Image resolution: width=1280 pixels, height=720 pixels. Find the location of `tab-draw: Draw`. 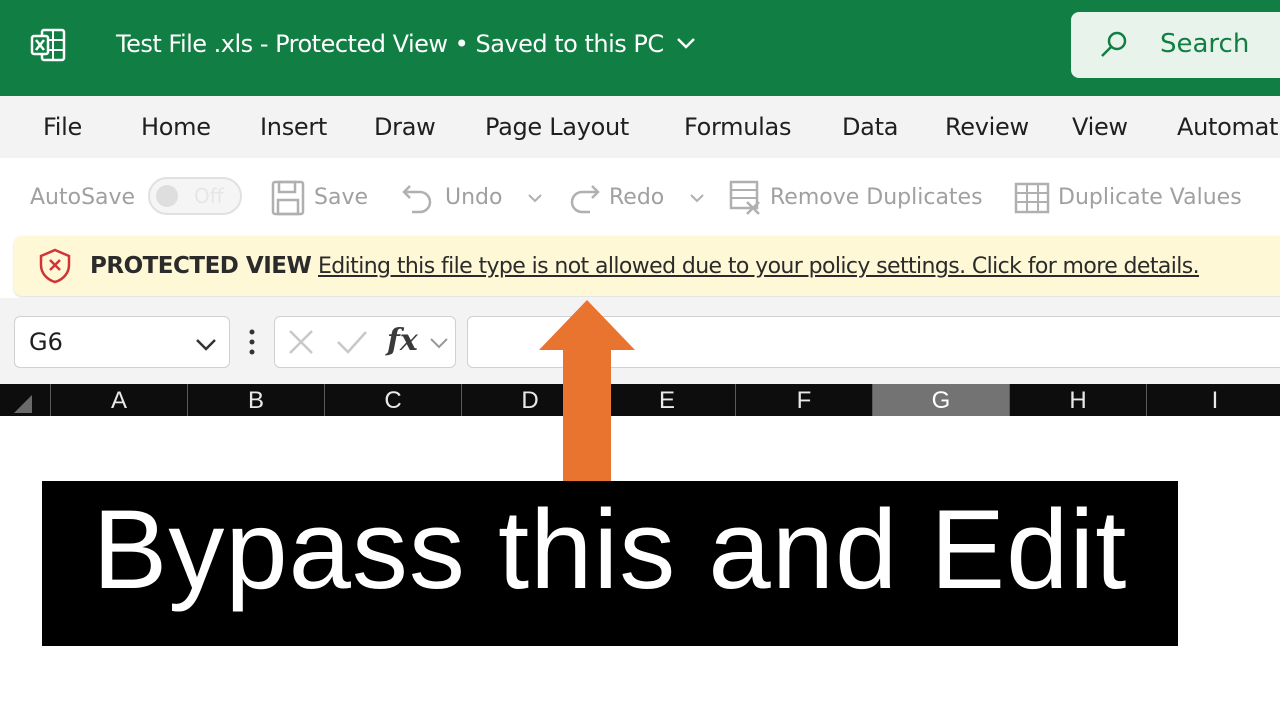

tab-draw: Draw is located at coordinates (405, 127).